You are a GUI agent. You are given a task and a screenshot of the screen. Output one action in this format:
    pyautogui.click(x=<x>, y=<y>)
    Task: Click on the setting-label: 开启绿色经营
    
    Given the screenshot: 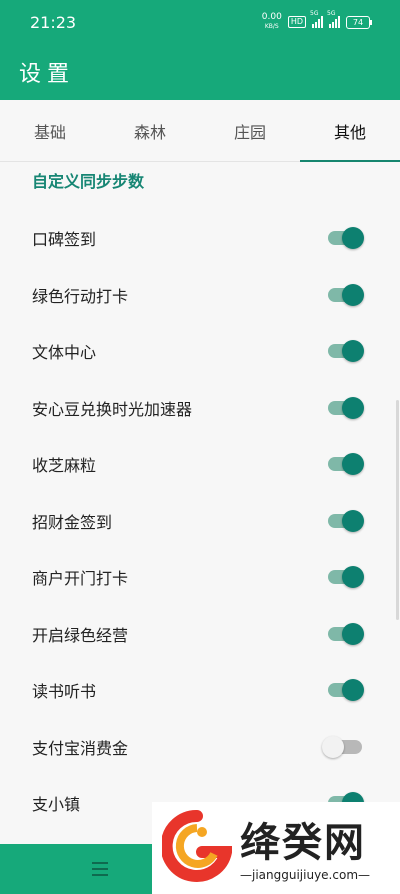 What is the action you would take?
    pyautogui.click(x=80, y=635)
    